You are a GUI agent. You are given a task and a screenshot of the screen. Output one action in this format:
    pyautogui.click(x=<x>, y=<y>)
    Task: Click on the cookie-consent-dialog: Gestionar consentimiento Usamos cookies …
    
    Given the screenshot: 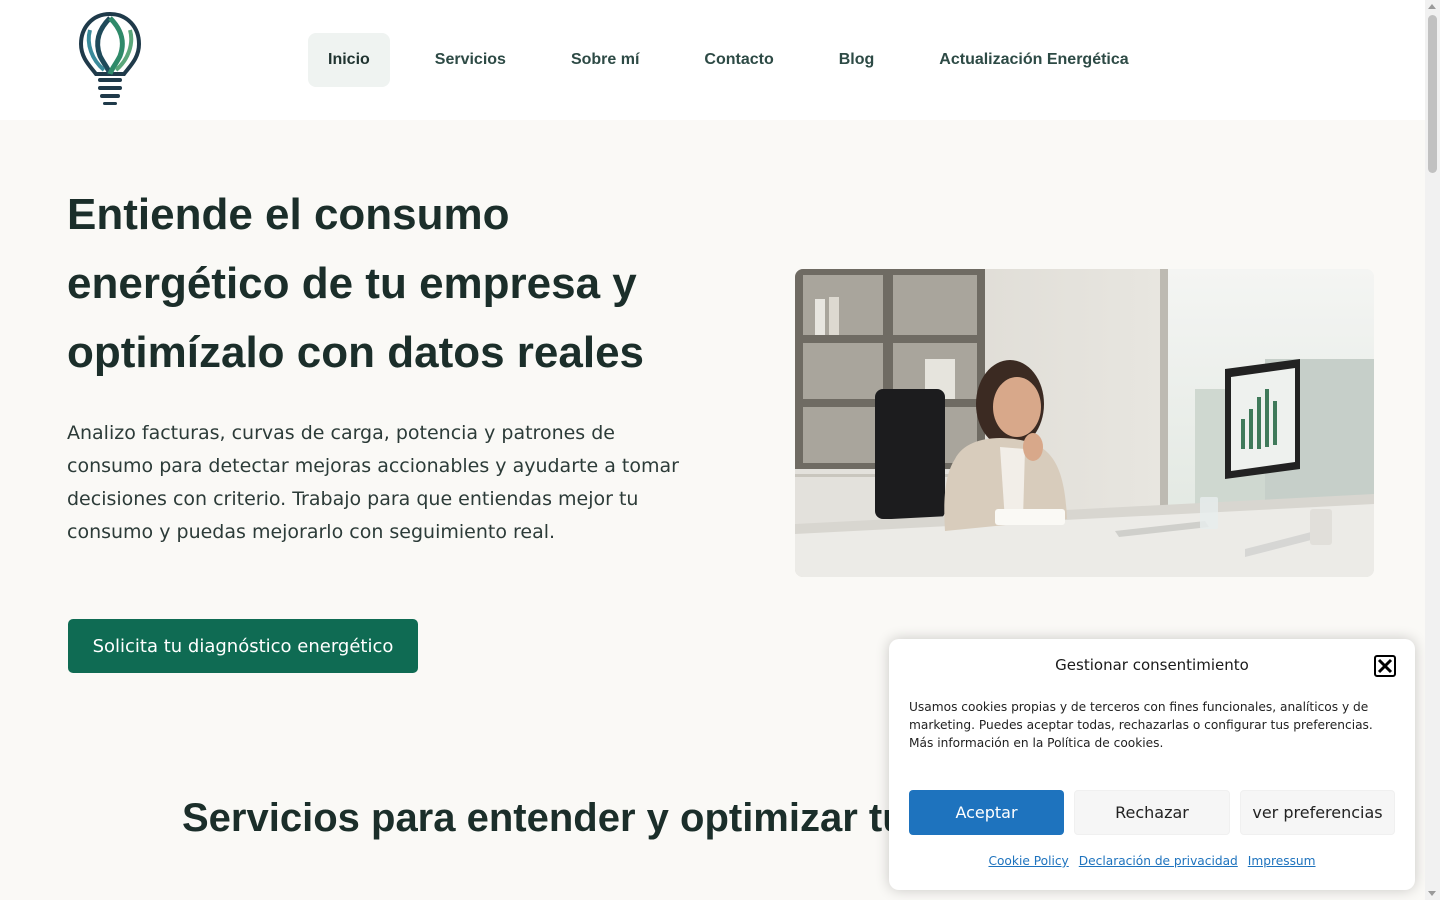 What is the action you would take?
    pyautogui.click(x=1152, y=764)
    